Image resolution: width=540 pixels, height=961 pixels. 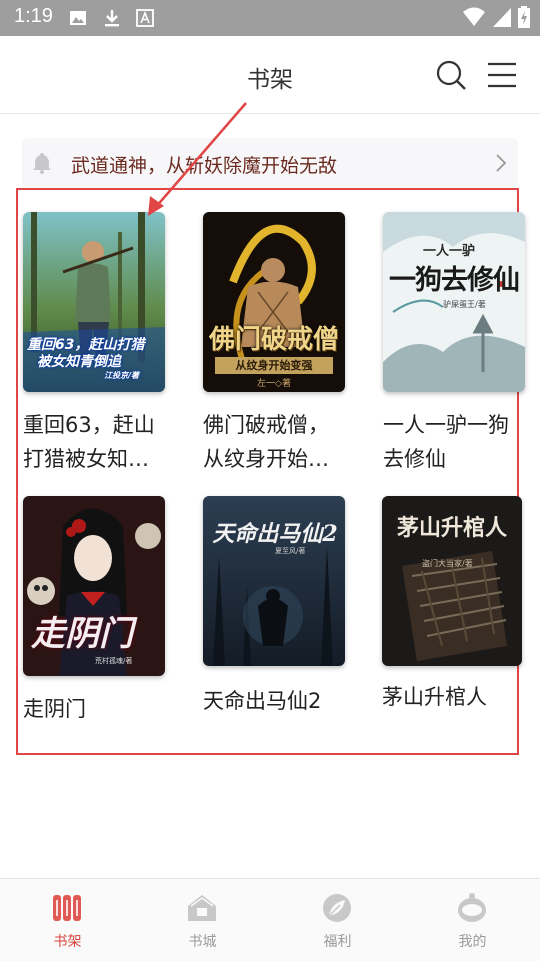 What do you see at coordinates (337, 942) in the screenshot?
I see `nav-label: 福利` at bounding box center [337, 942].